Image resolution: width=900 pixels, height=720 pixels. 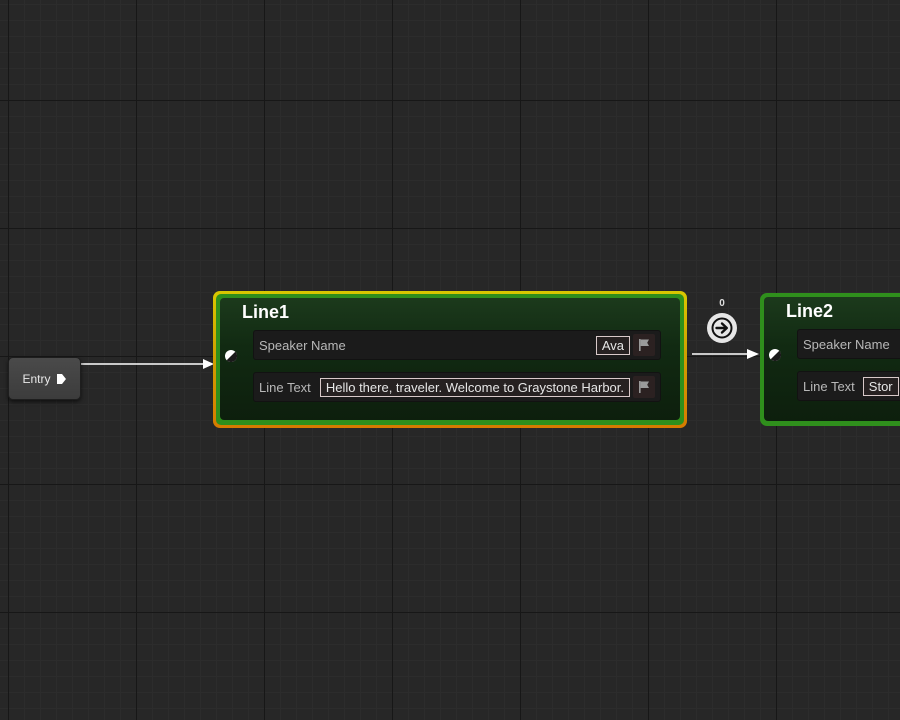 I want to click on line-text-row: Line Text Stor, so click(x=848, y=386).